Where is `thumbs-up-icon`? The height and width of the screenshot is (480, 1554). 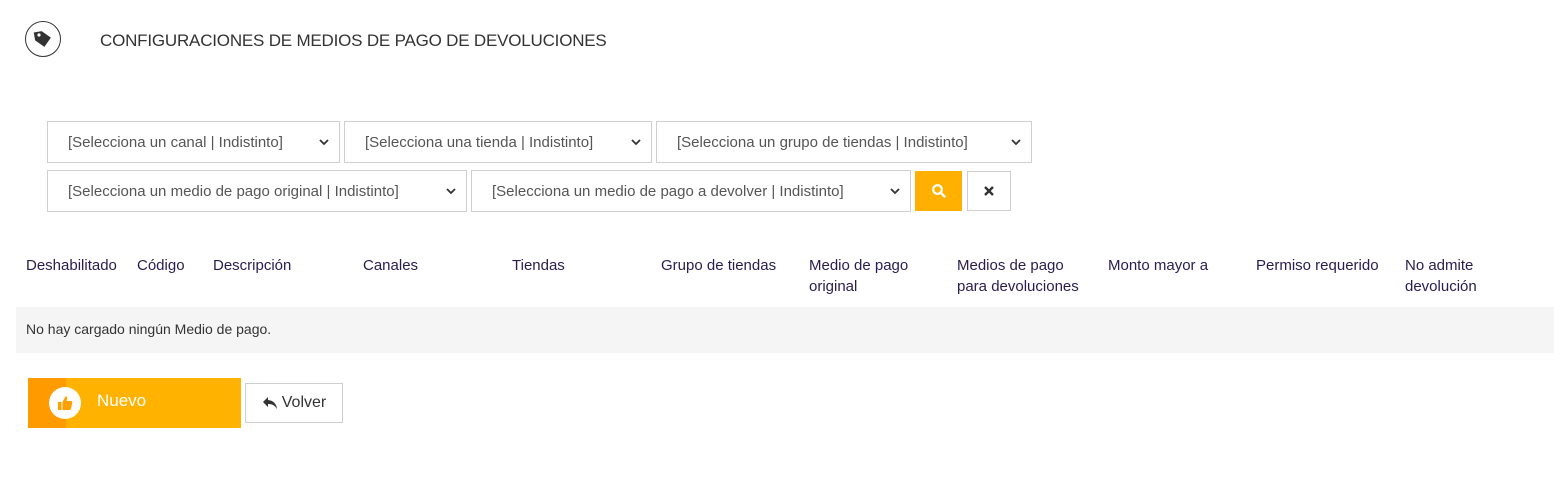 thumbs-up-icon is located at coordinates (65, 403).